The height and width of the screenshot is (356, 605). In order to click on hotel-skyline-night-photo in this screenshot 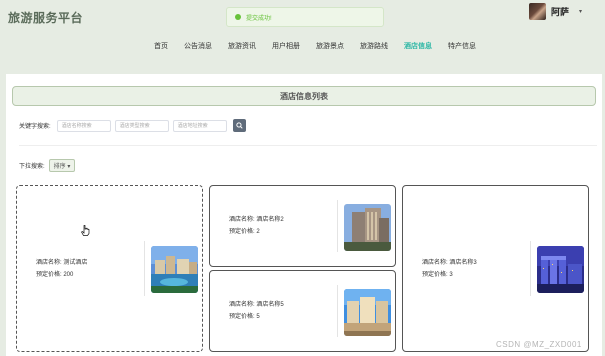, I will do `click(560, 269)`.